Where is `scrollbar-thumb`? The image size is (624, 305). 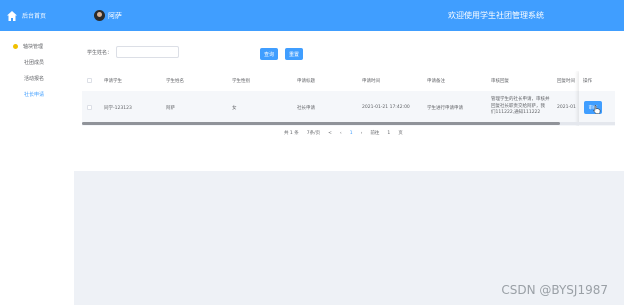
scrollbar-thumb is located at coordinates (321, 123).